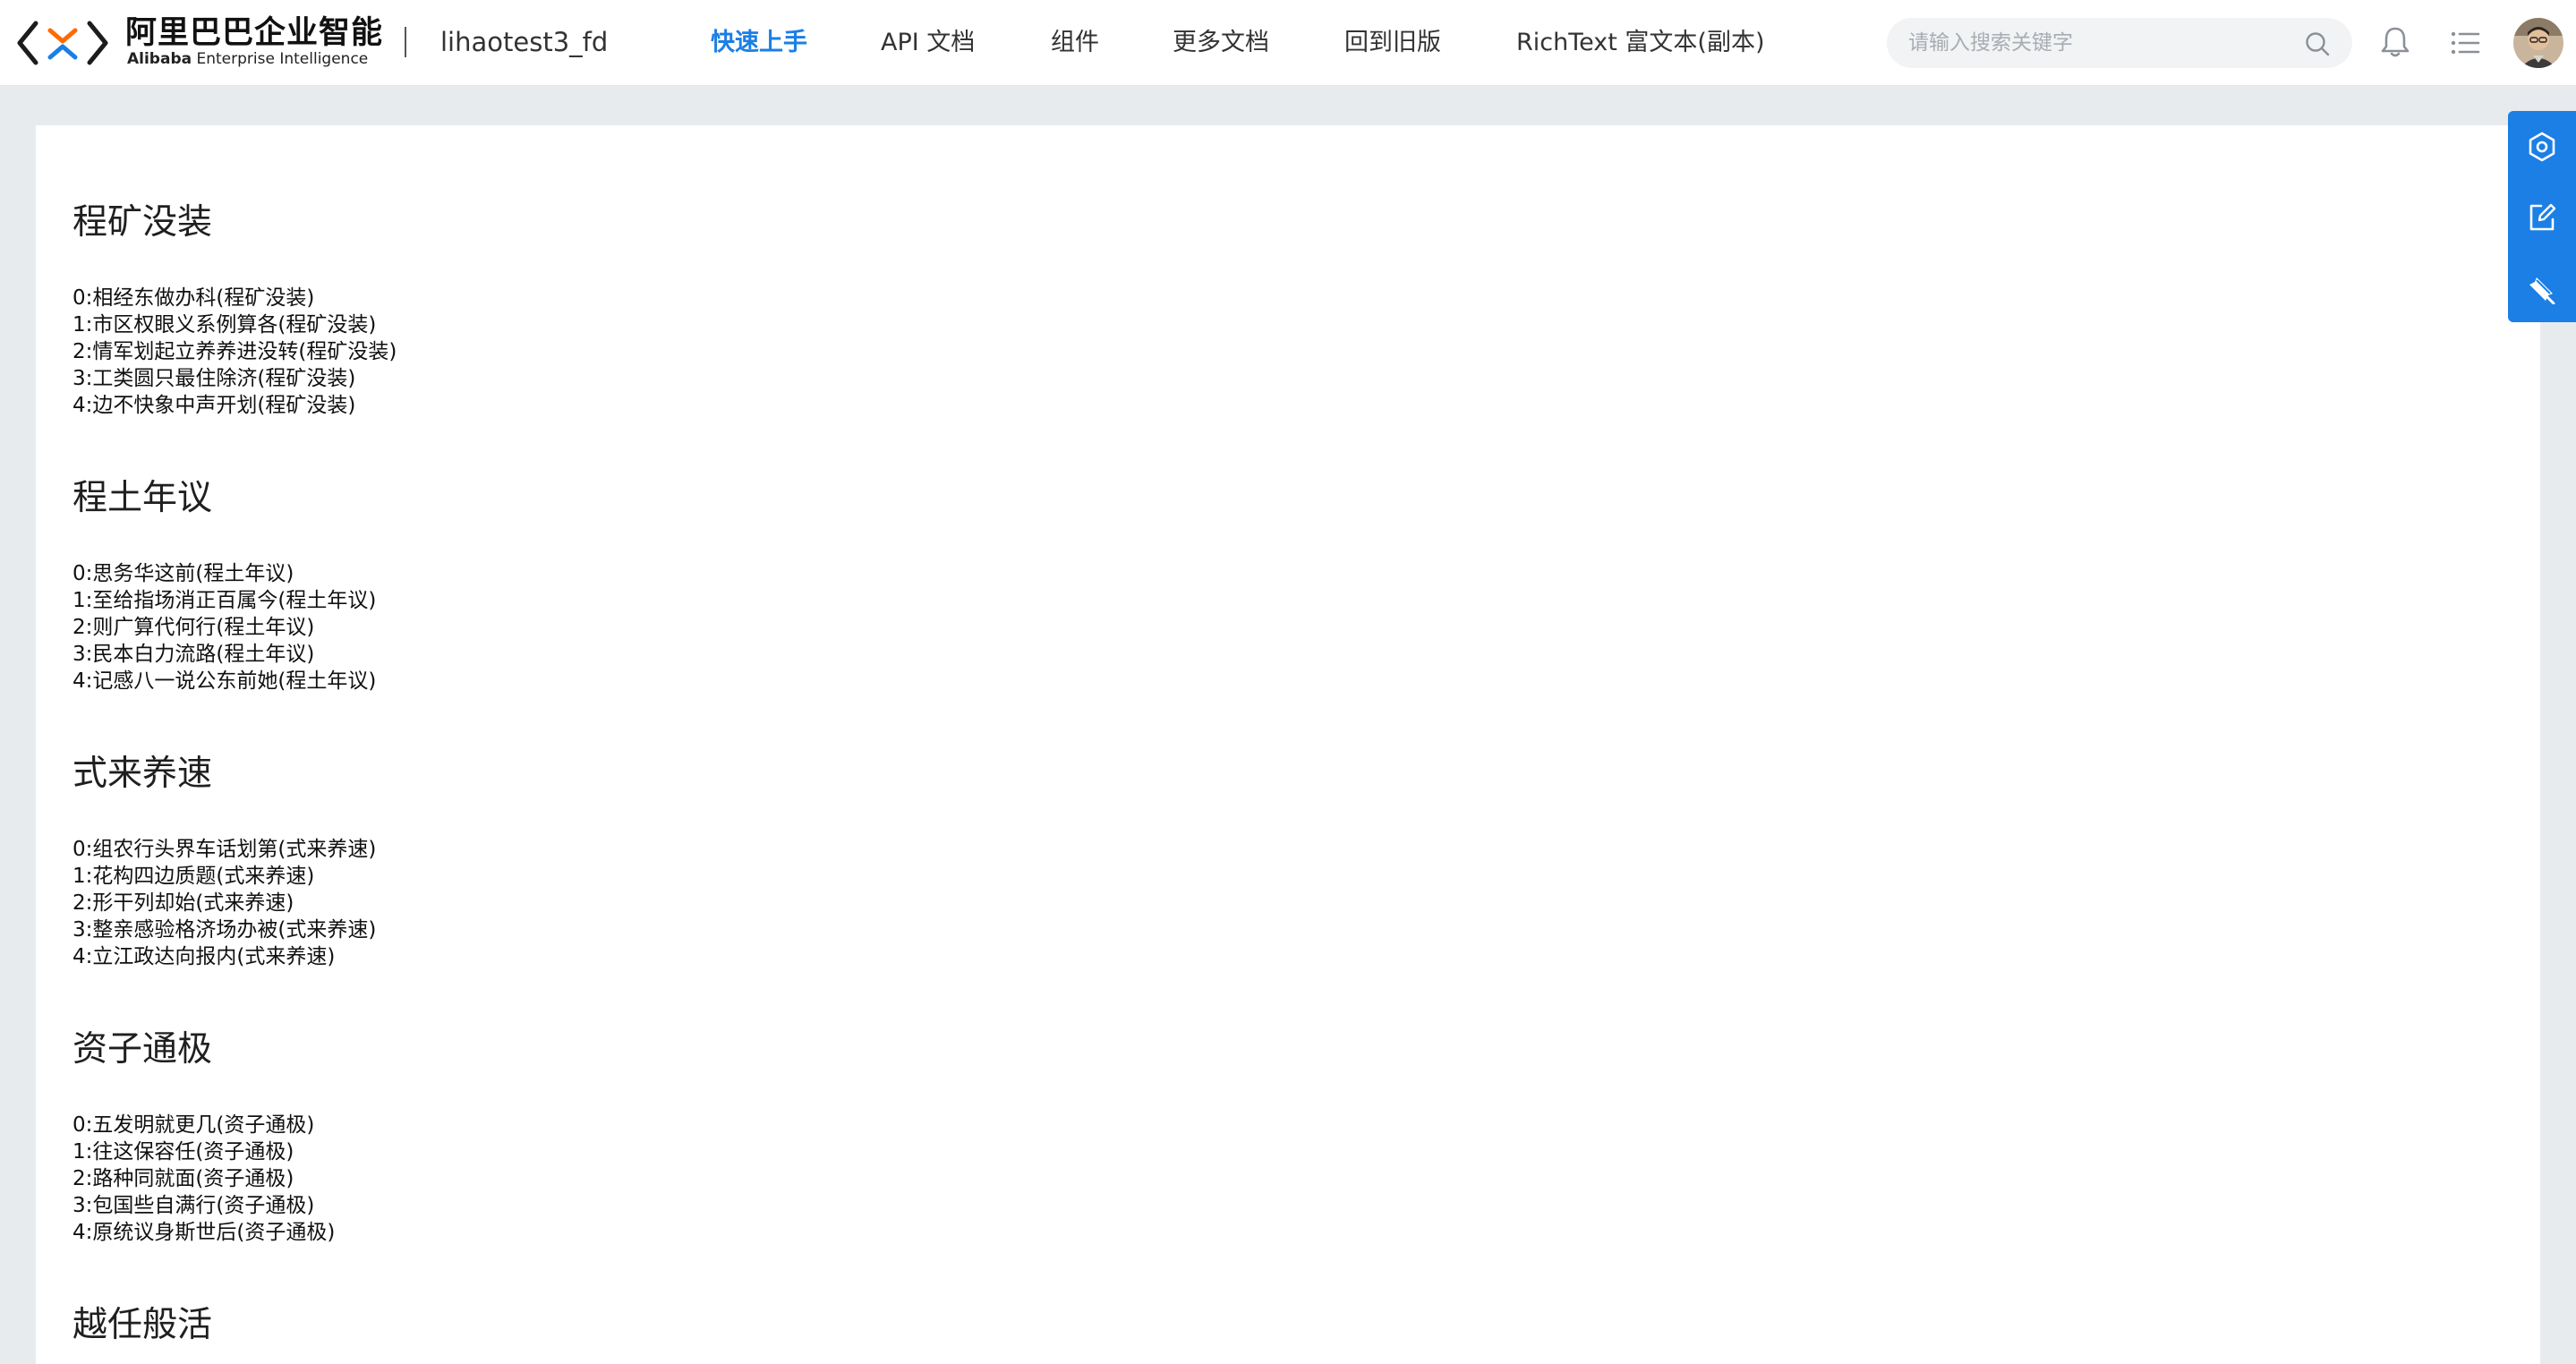 The width and height of the screenshot is (2576, 1364). I want to click on nav-item-components: 组件, so click(1075, 43).